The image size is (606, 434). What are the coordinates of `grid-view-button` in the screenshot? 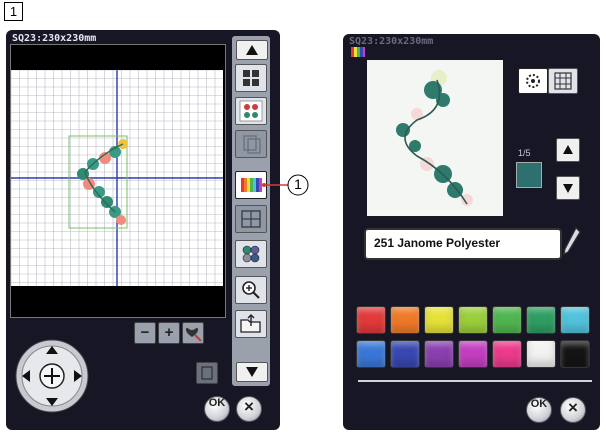 It's located at (563, 81).